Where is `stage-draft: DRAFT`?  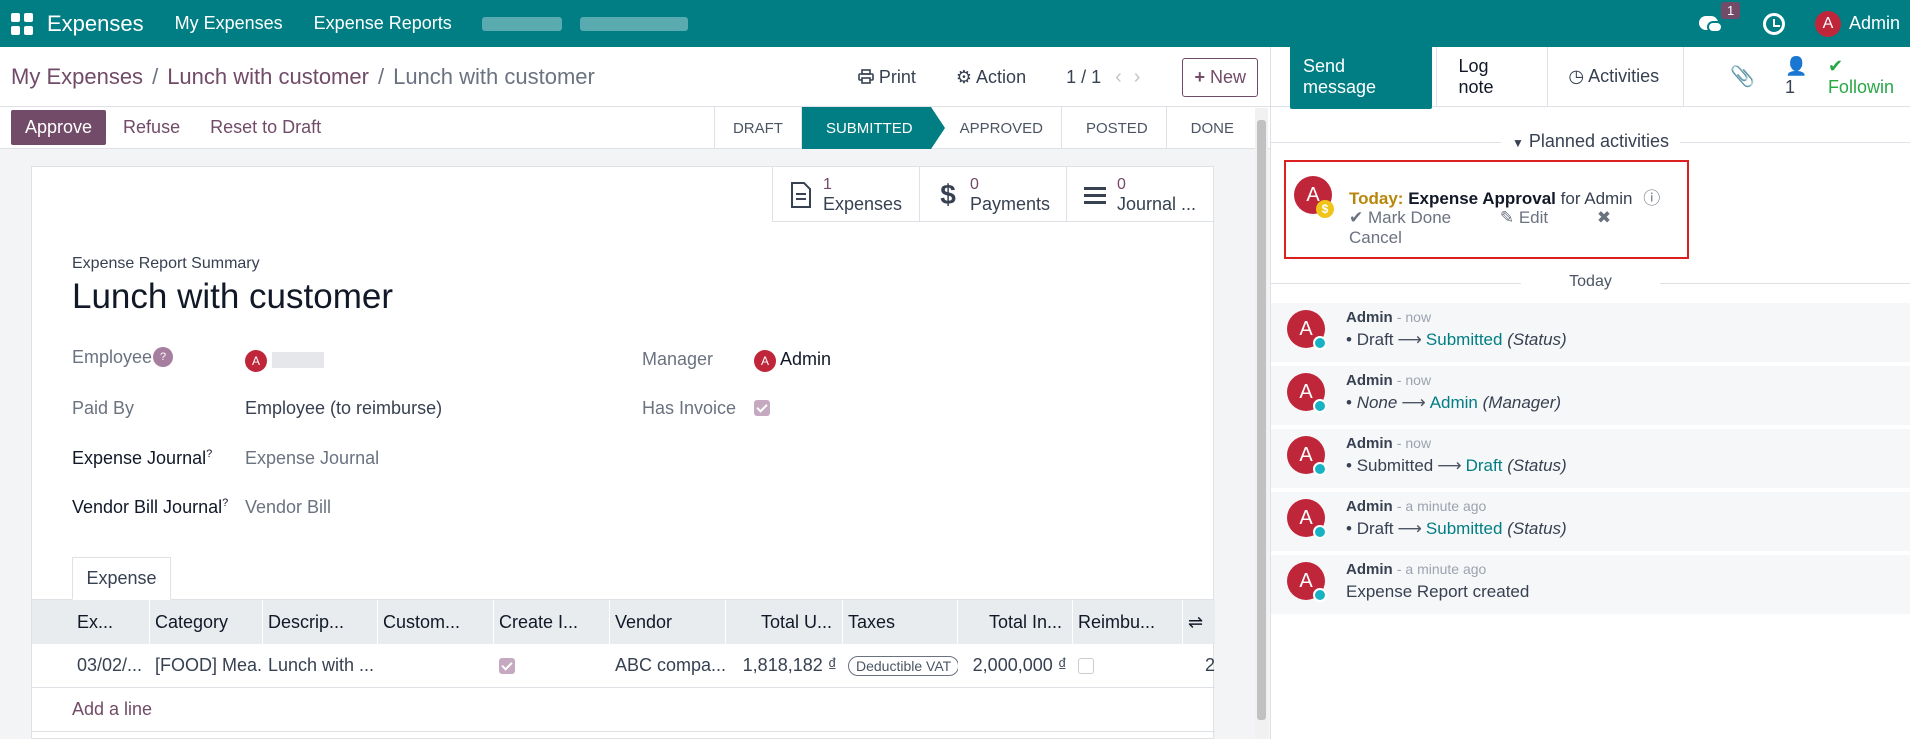 stage-draft: DRAFT is located at coordinates (757, 128).